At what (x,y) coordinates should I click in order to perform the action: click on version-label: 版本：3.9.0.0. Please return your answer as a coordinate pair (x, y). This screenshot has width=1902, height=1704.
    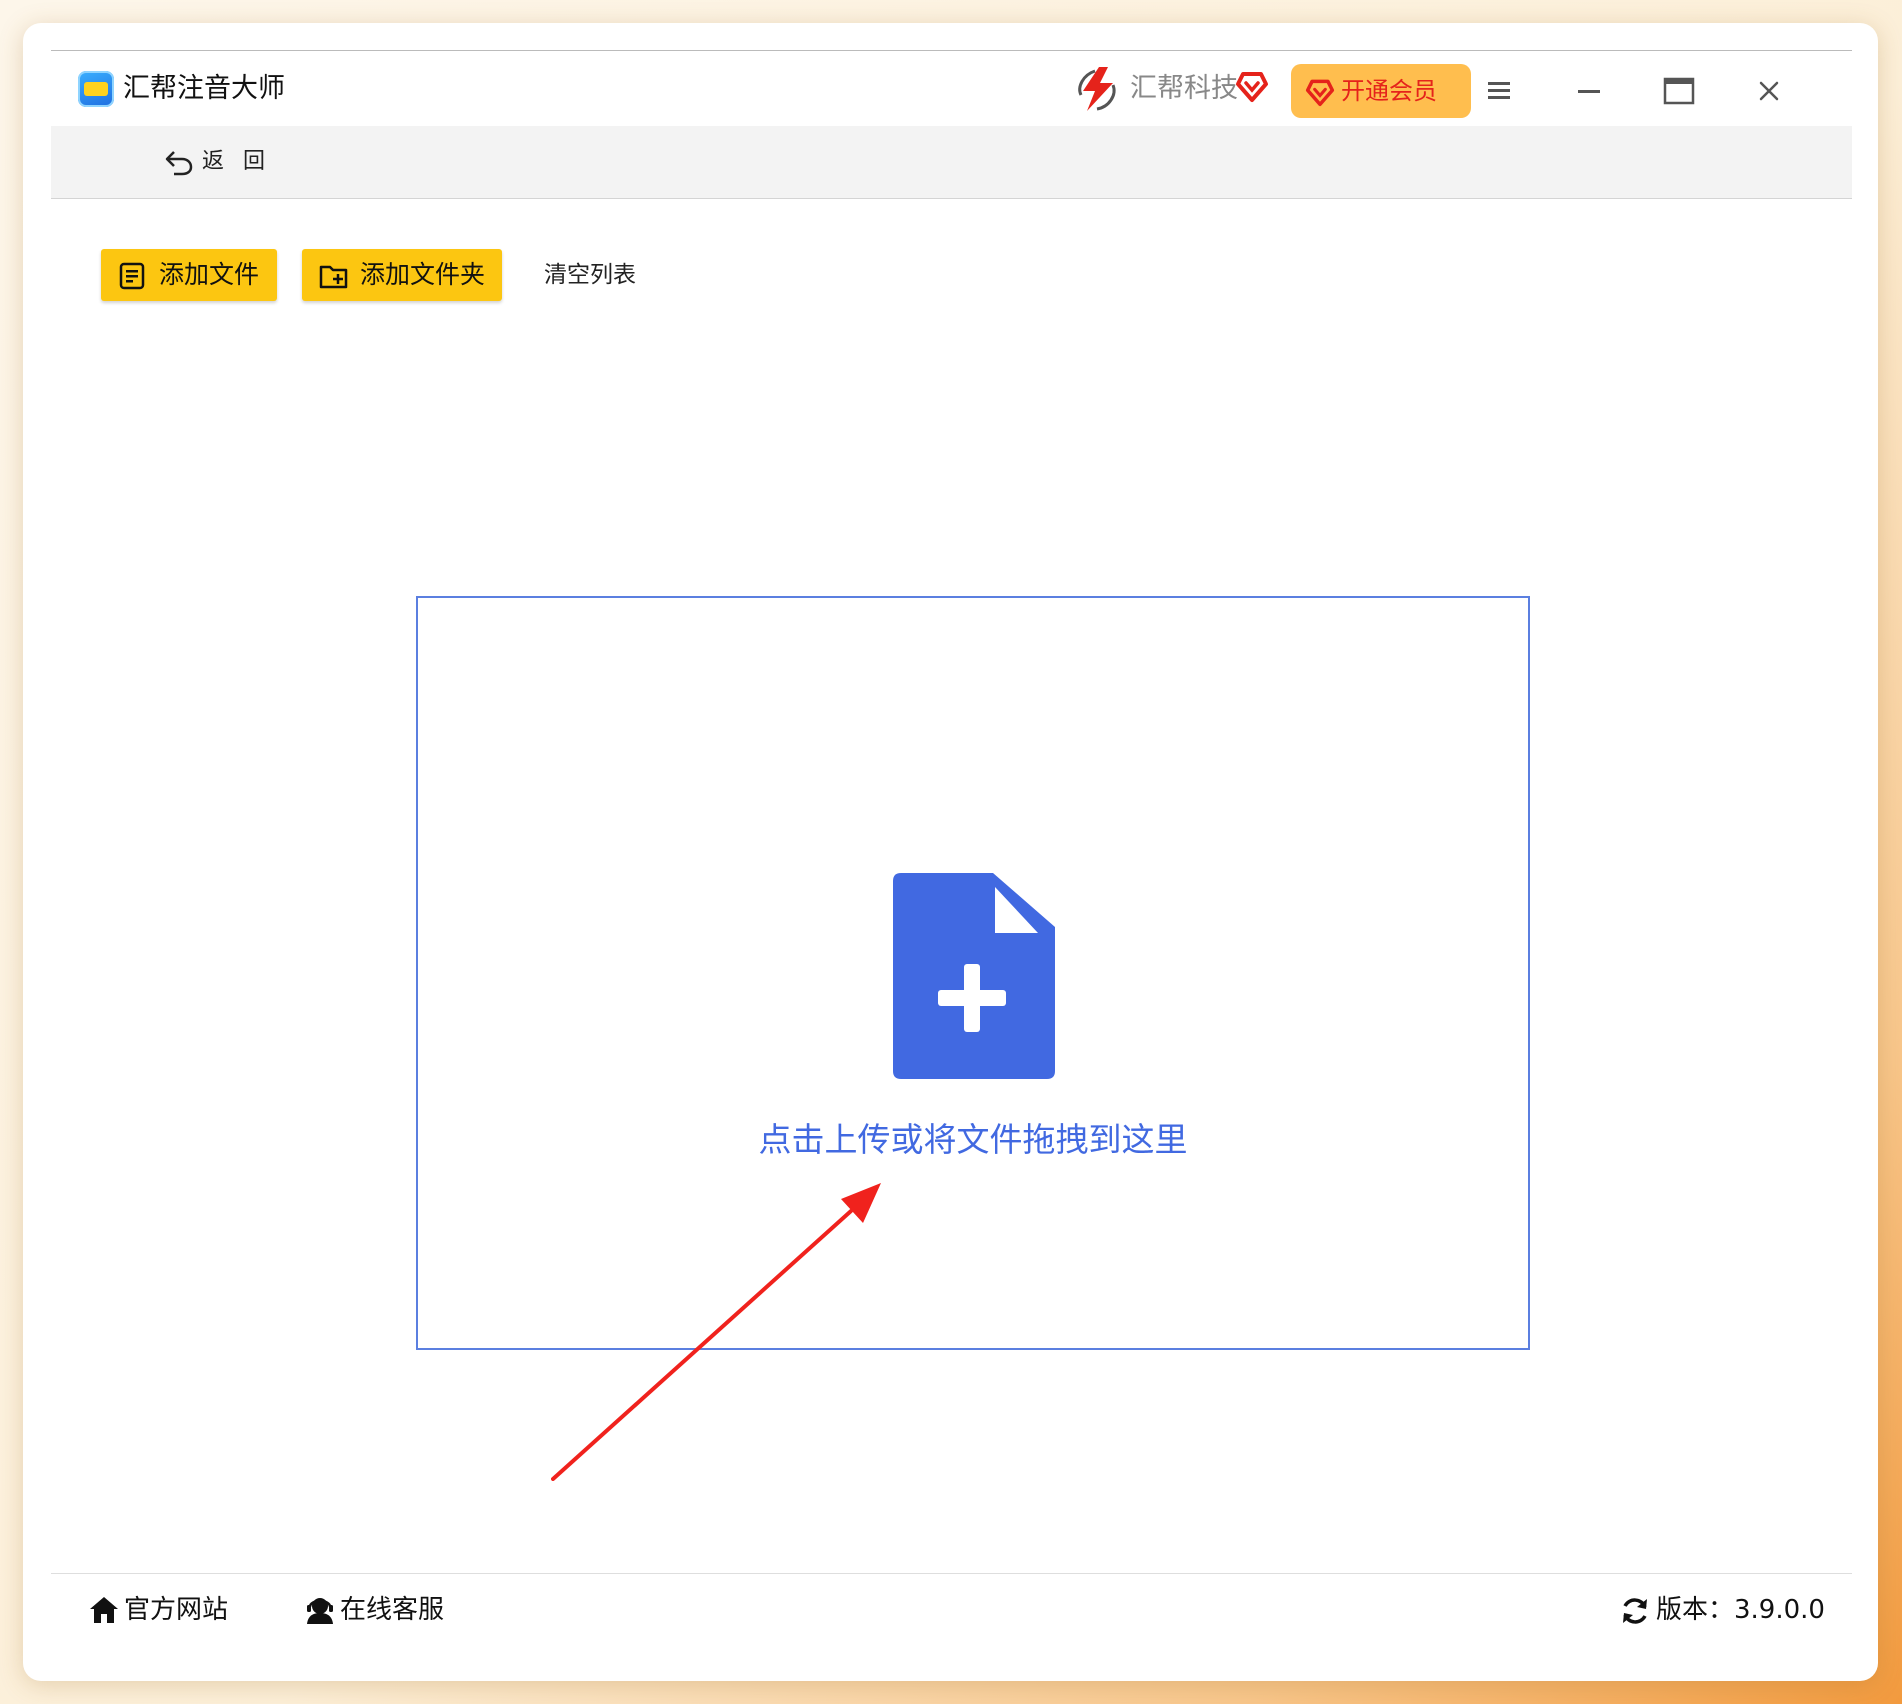
    Looking at the image, I should click on (1740, 1610).